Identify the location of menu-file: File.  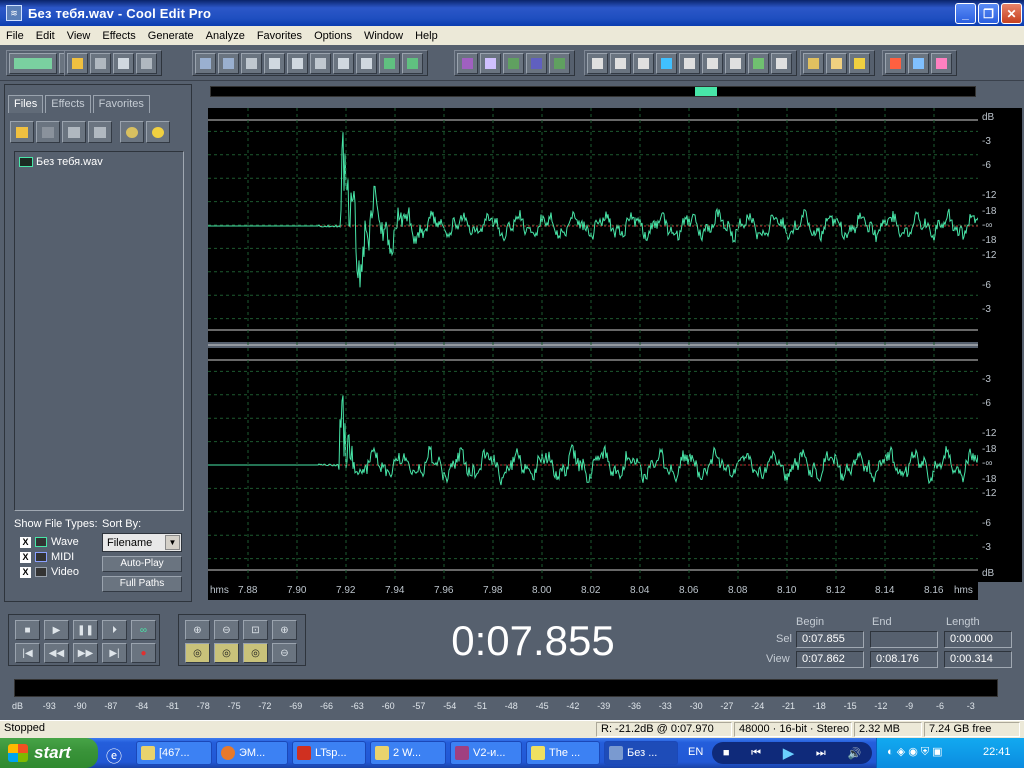
(15, 36).